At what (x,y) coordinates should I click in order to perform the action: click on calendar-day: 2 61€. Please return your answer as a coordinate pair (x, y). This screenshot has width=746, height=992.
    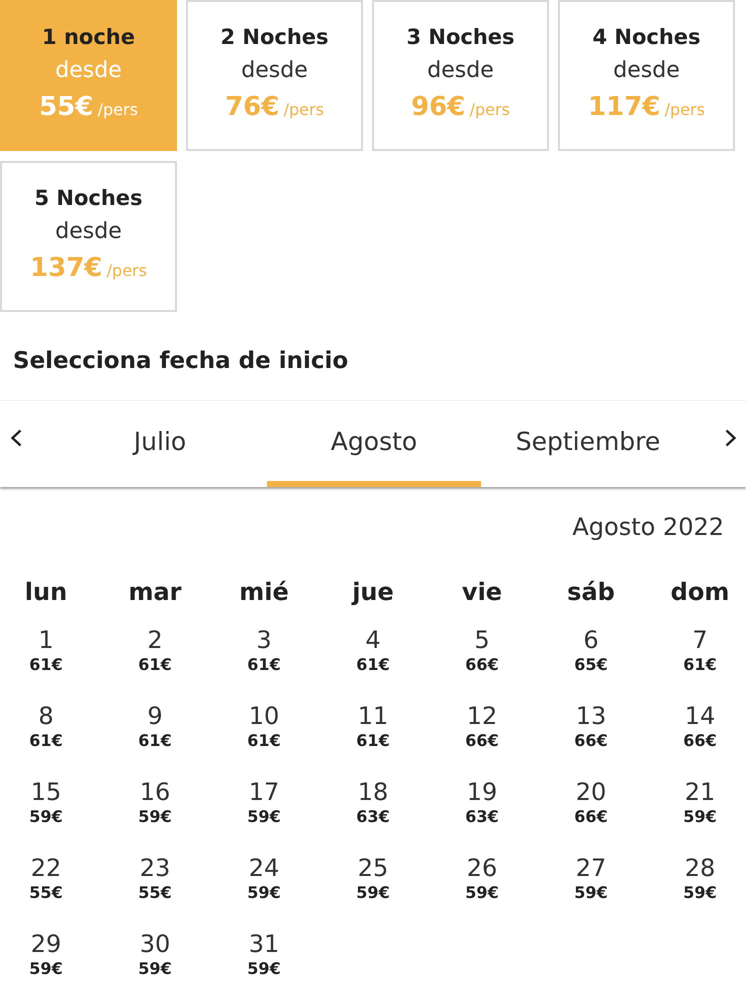
    Looking at the image, I should click on (155, 650).